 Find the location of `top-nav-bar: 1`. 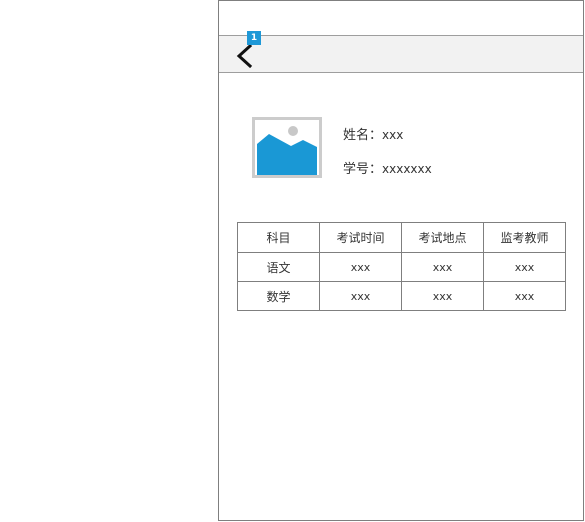

top-nav-bar: 1 is located at coordinates (401, 52).